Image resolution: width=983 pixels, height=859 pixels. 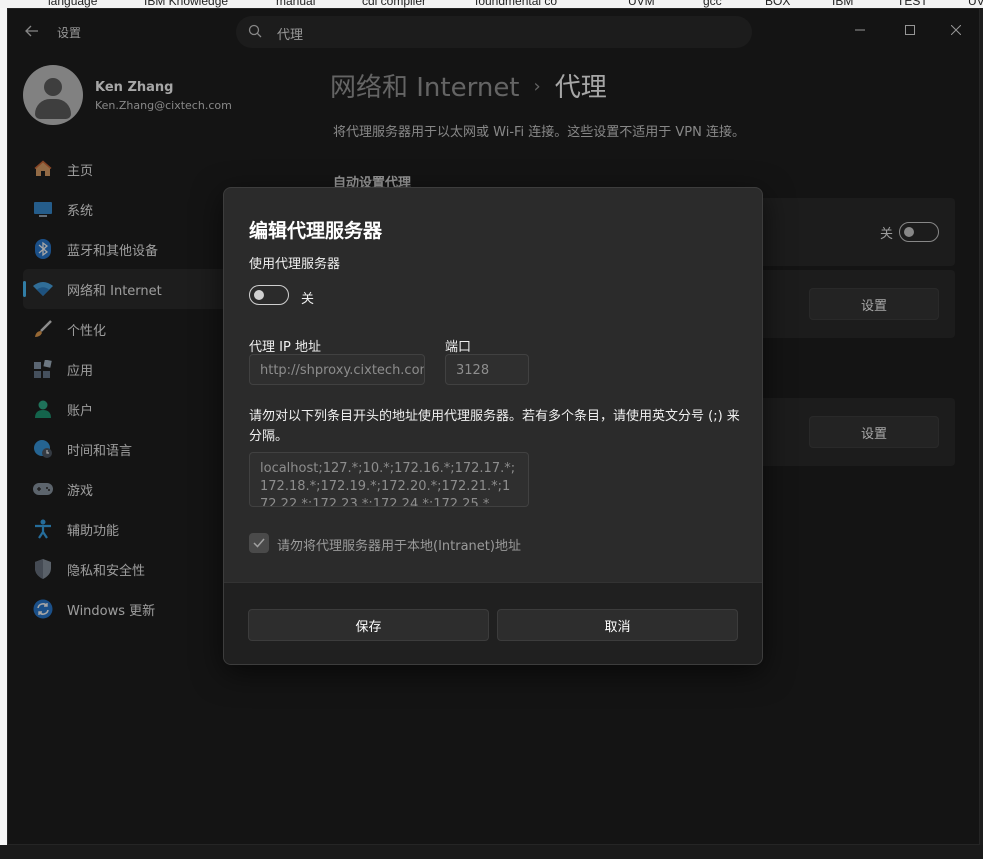 What do you see at coordinates (296, 4) in the screenshot?
I see `bookmark-item: manual` at bounding box center [296, 4].